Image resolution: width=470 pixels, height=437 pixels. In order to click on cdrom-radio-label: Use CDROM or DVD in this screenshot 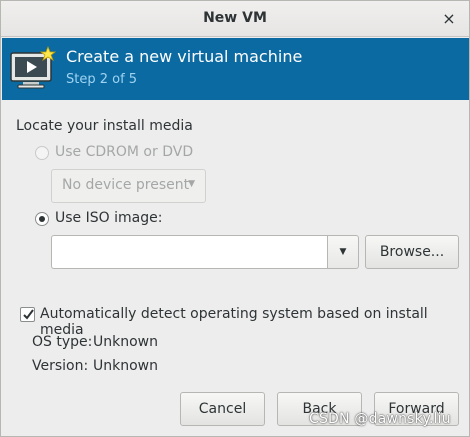, I will do `click(124, 152)`.